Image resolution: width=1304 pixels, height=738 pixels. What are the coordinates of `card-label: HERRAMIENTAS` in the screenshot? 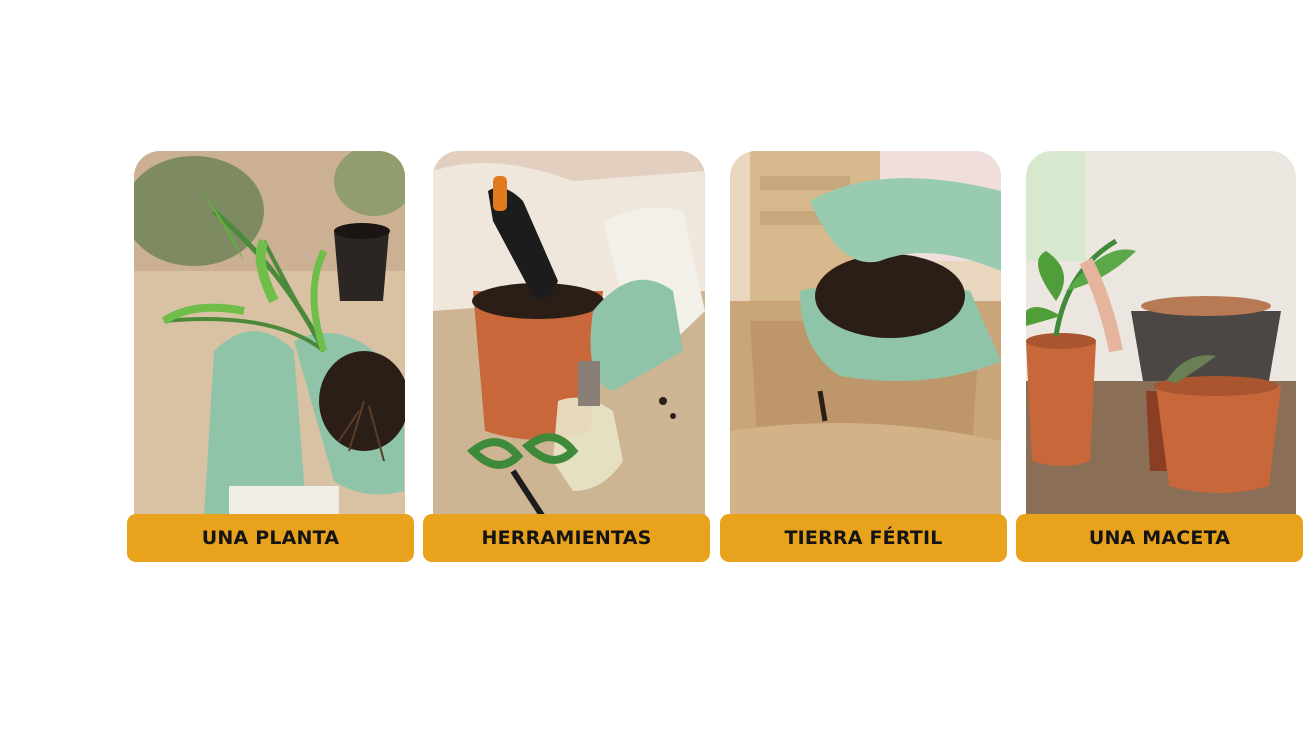 It's located at (566, 538).